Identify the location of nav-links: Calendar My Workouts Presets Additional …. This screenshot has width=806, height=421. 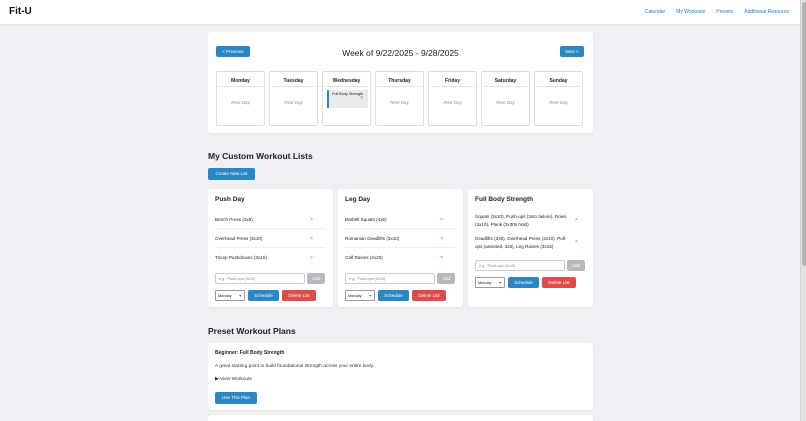
(717, 12).